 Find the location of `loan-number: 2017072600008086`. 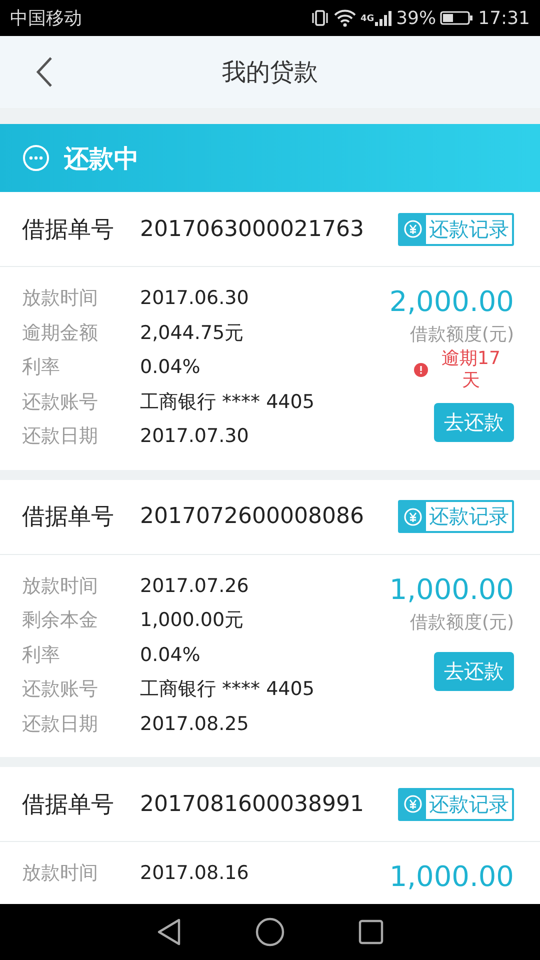

loan-number: 2017072600008086 is located at coordinates (252, 516).